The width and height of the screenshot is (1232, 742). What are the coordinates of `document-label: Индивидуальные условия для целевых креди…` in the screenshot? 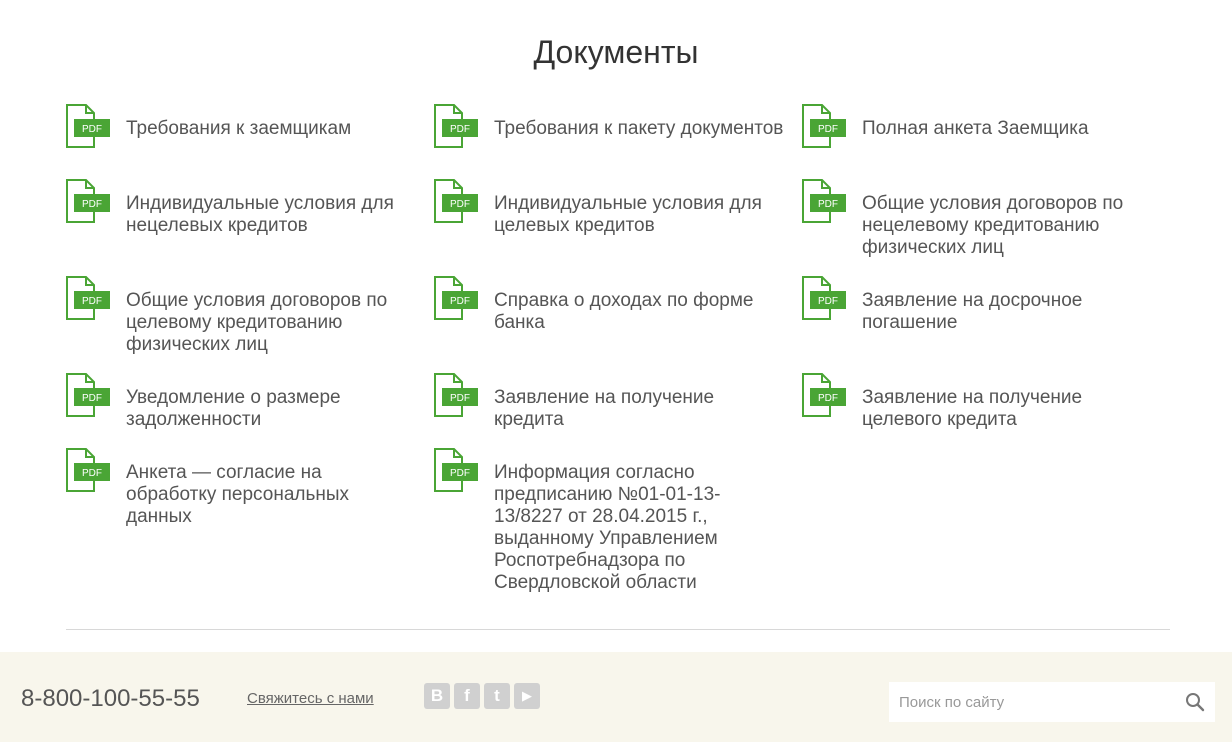 It's located at (628, 214).